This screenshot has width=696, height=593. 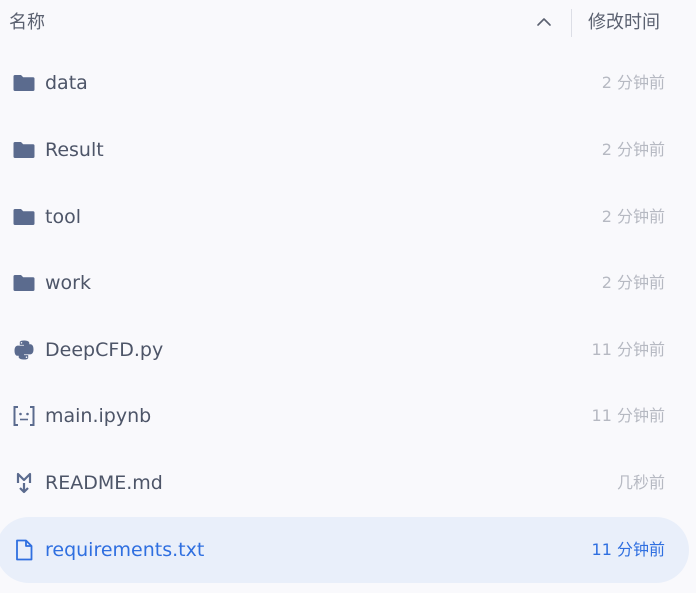 What do you see at coordinates (640, 482) in the screenshot?
I see `file-modified-time: 几秒前` at bounding box center [640, 482].